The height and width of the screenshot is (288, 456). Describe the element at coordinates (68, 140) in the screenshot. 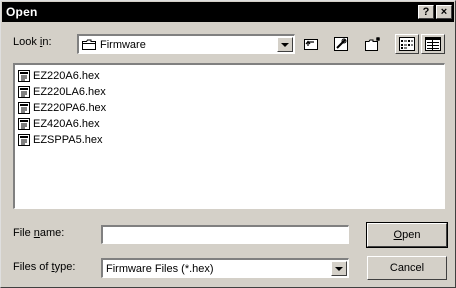

I see `file-name-text: EZSPPA5.hex` at that location.